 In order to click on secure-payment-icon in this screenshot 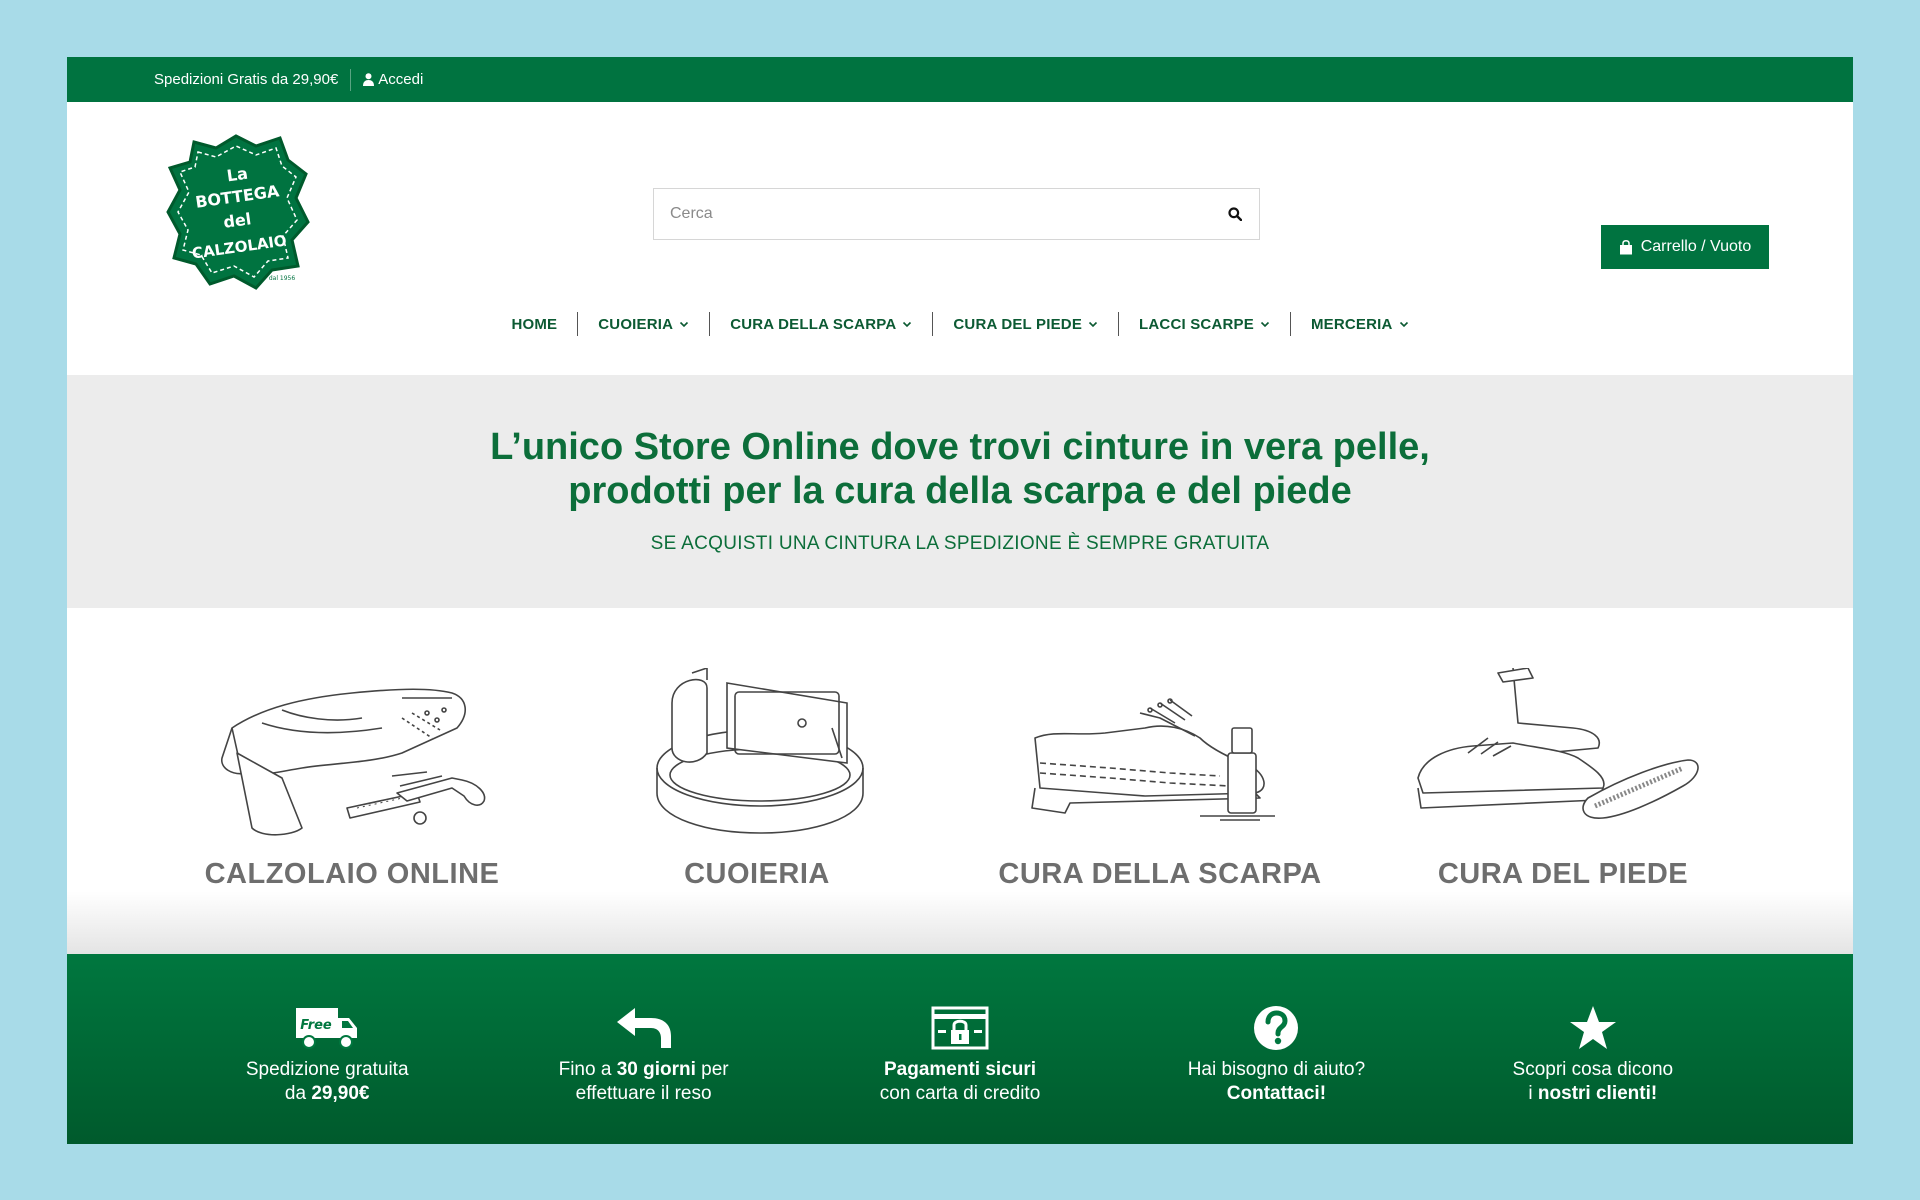, I will do `click(960, 1028)`.